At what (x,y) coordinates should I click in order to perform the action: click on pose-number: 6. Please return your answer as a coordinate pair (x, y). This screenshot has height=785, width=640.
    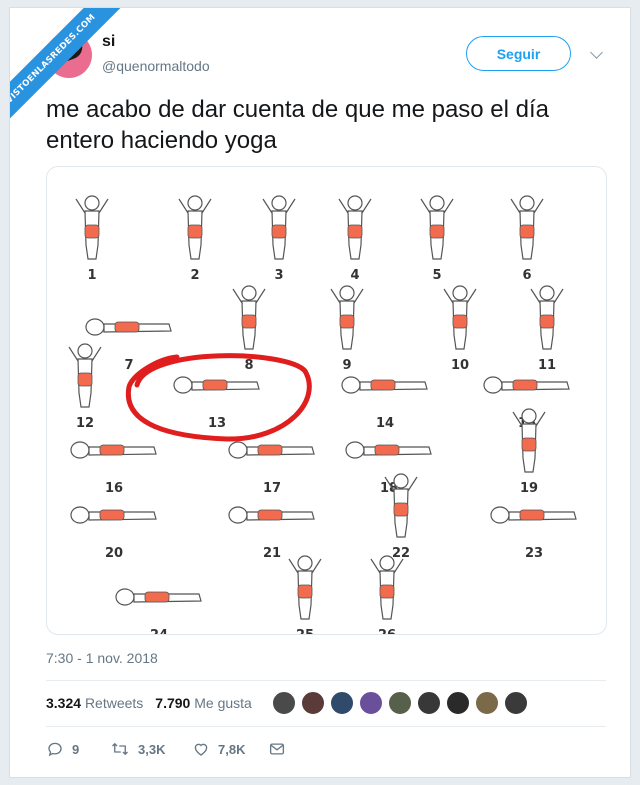
    Looking at the image, I should click on (526, 275).